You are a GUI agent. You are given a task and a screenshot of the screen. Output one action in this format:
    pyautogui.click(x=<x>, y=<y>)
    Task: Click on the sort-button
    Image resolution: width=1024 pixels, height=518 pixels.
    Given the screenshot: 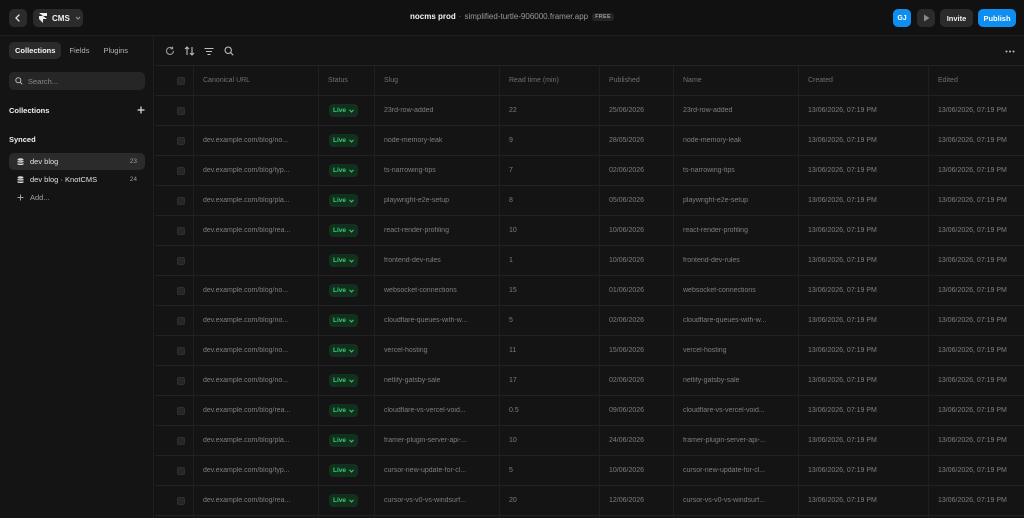 What is the action you would take?
    pyautogui.click(x=189, y=51)
    